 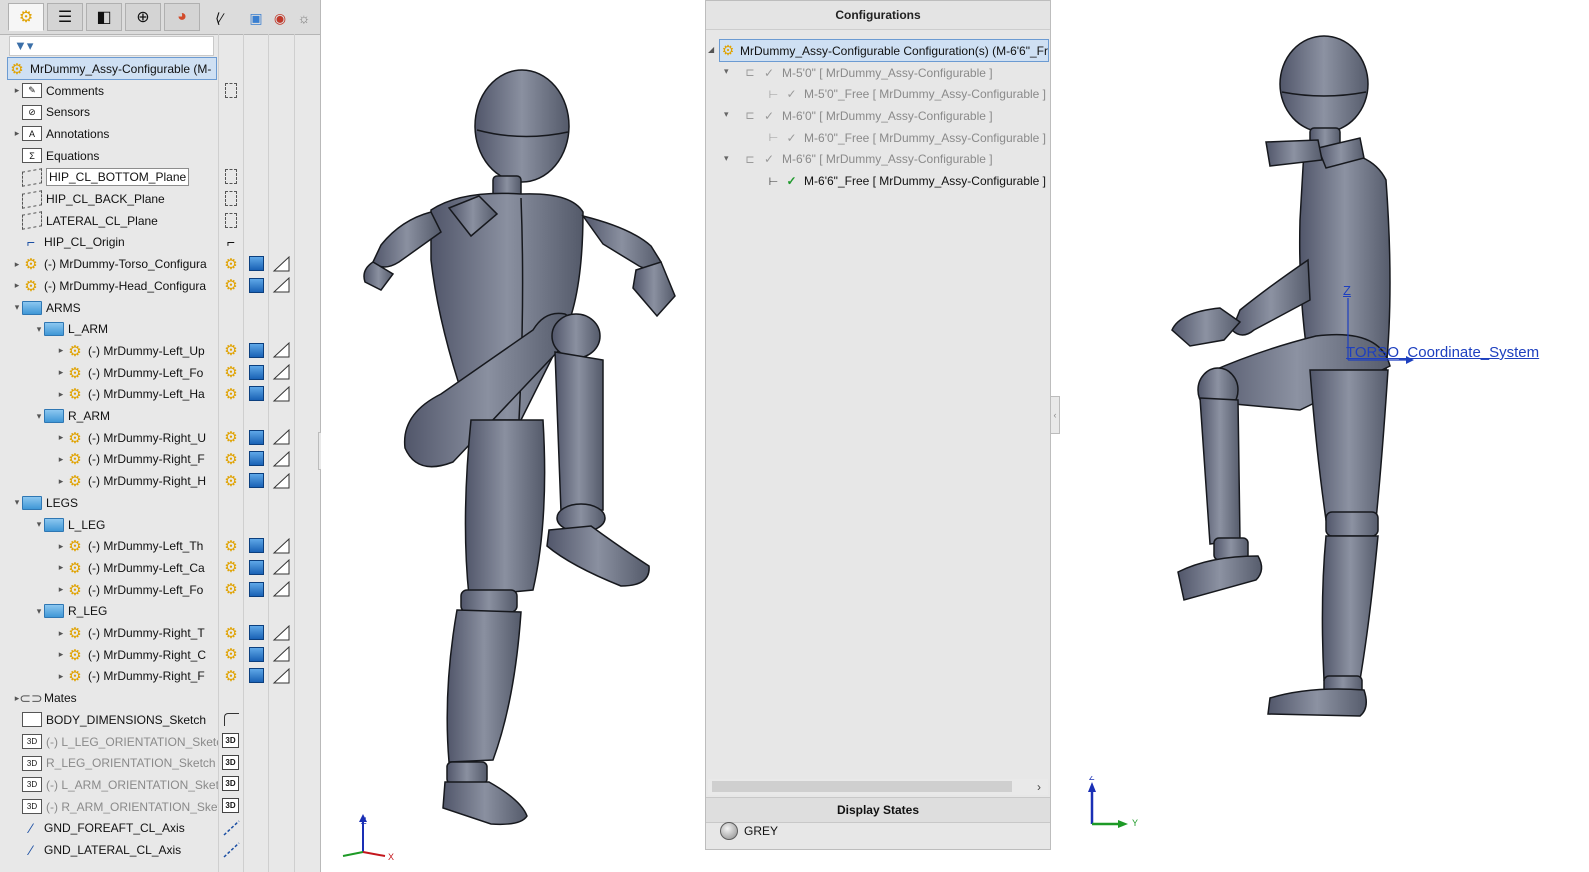 What do you see at coordinates (862, 786) in the screenshot?
I see `scrollbar-thumb` at bounding box center [862, 786].